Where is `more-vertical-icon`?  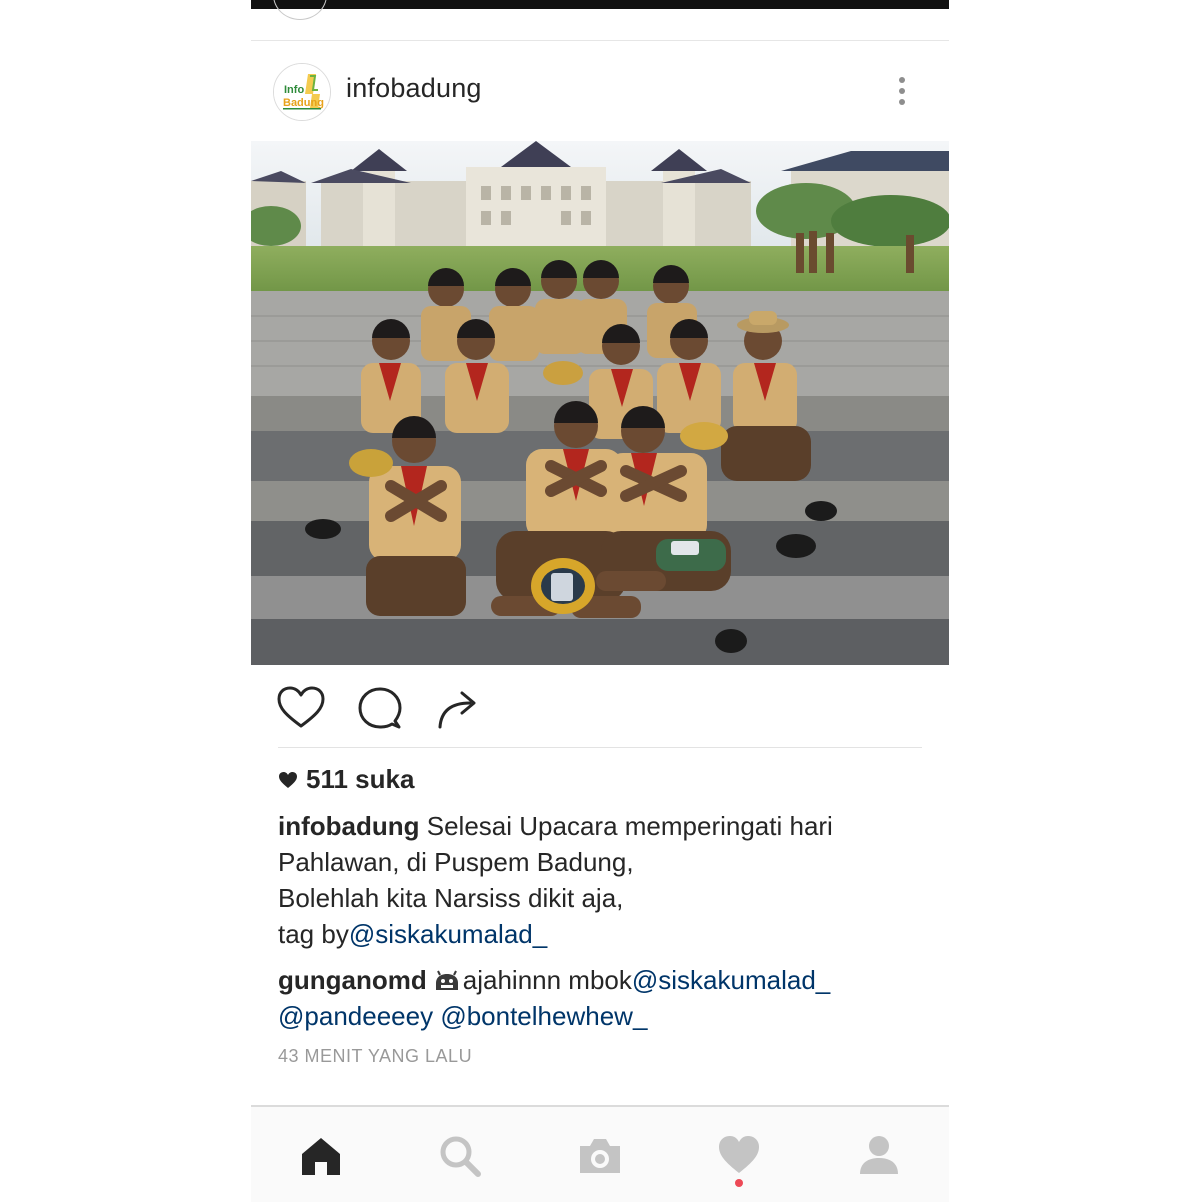 more-vertical-icon is located at coordinates (902, 80).